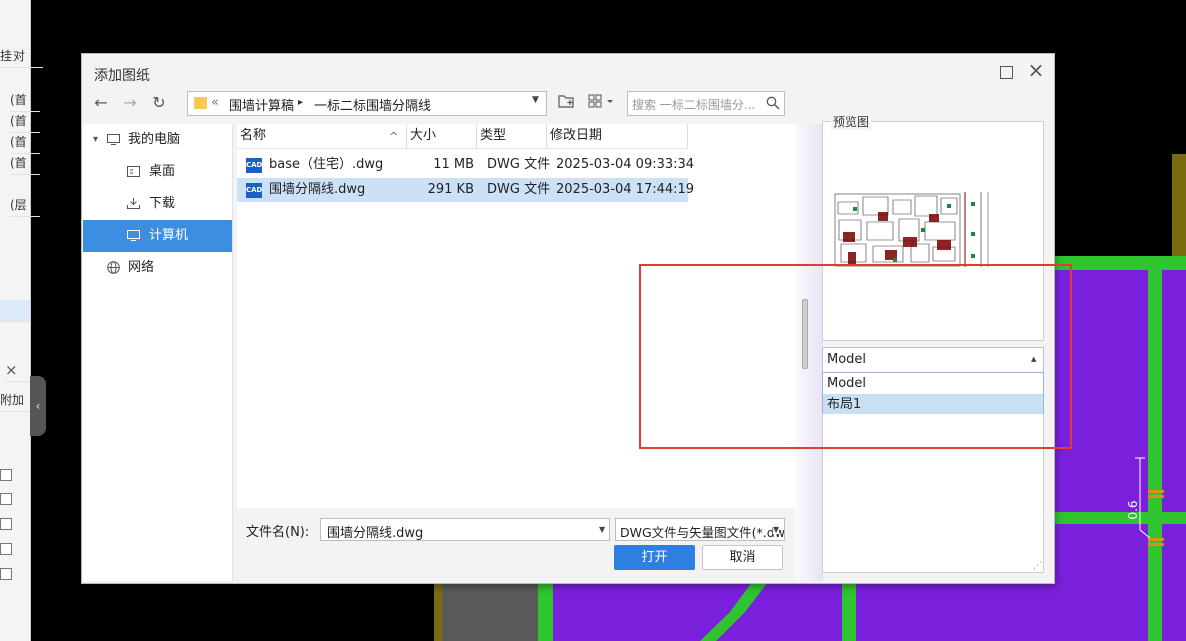 Image resolution: width=1186 pixels, height=641 pixels. Describe the element at coordinates (157, 268) in the screenshot. I see `nav-item-network: 网络` at that location.